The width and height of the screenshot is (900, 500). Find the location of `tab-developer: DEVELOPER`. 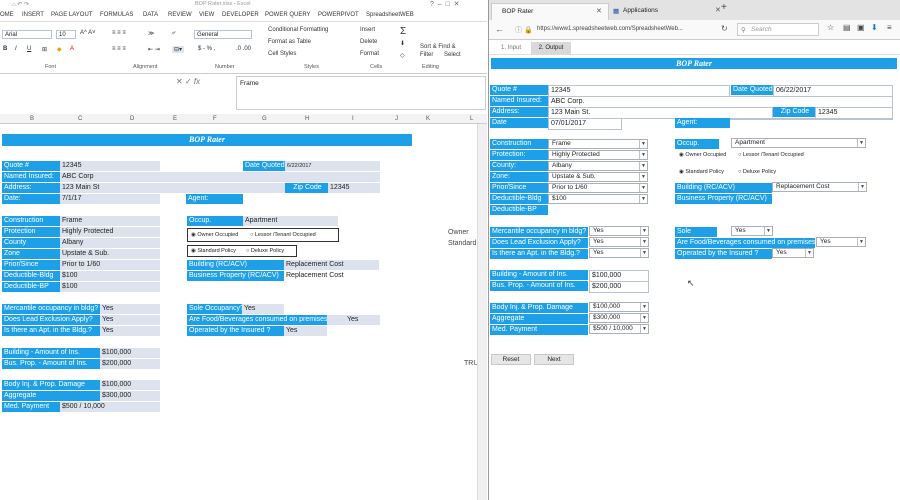

tab-developer: DEVELOPER is located at coordinates (240, 15).